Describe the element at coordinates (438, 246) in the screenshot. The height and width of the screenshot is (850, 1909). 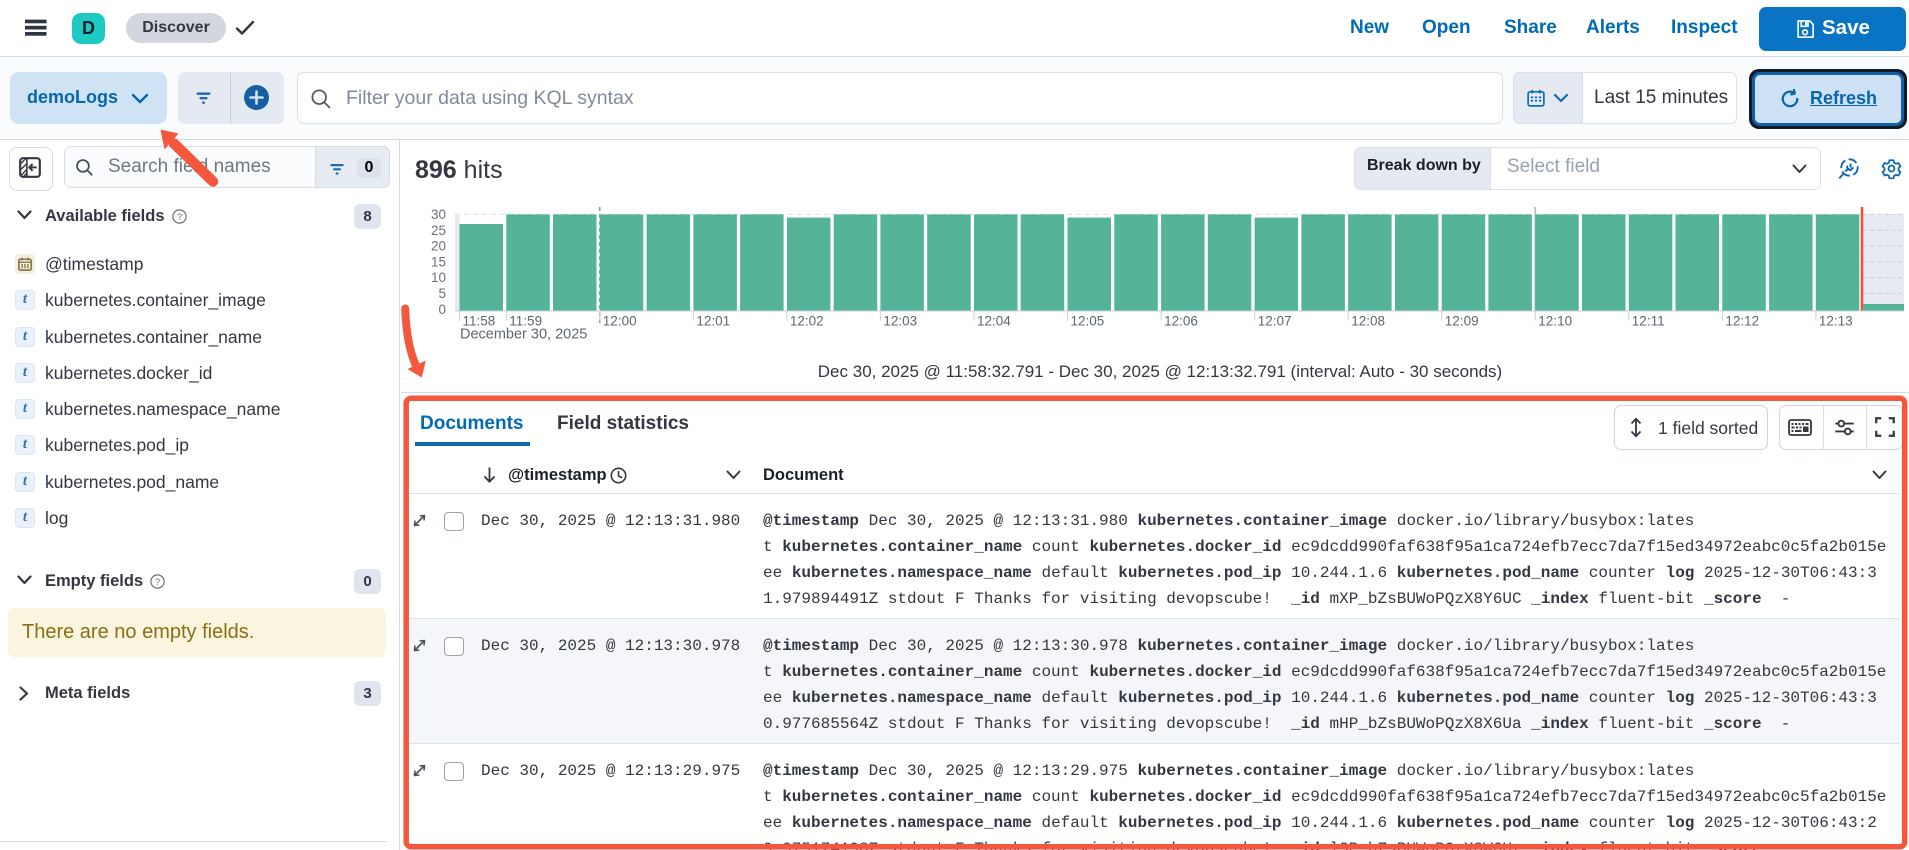
I see `svg-text: 20` at that location.